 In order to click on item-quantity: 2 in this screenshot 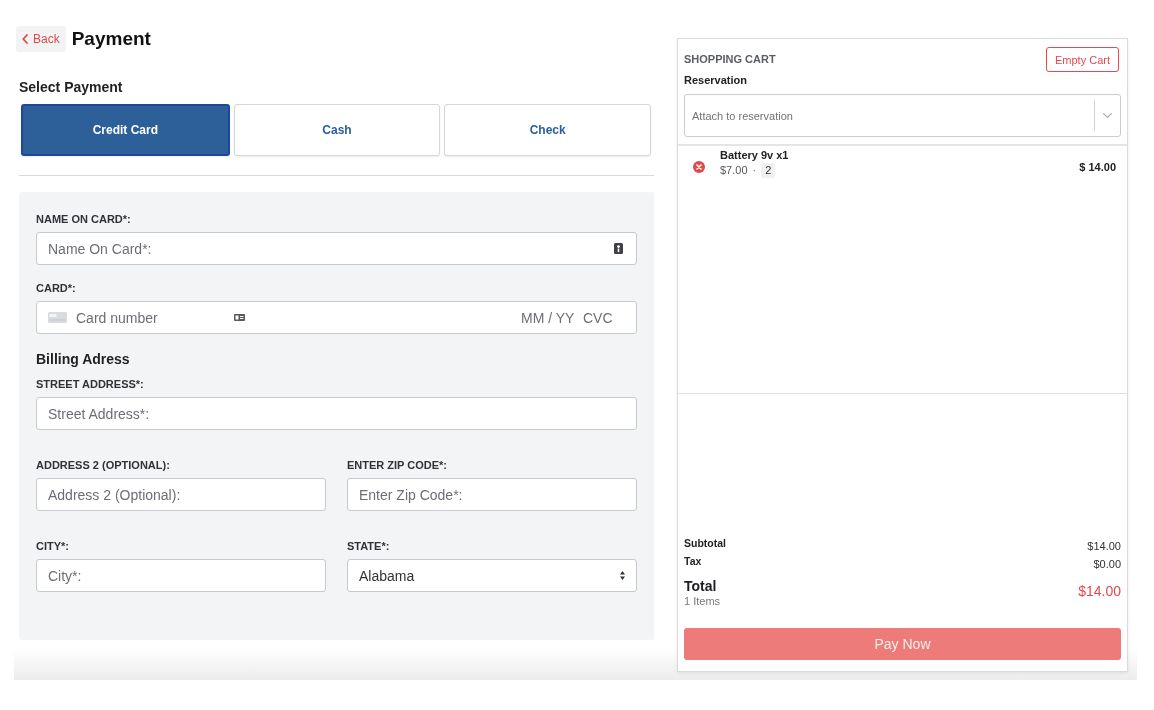, I will do `click(768, 170)`.